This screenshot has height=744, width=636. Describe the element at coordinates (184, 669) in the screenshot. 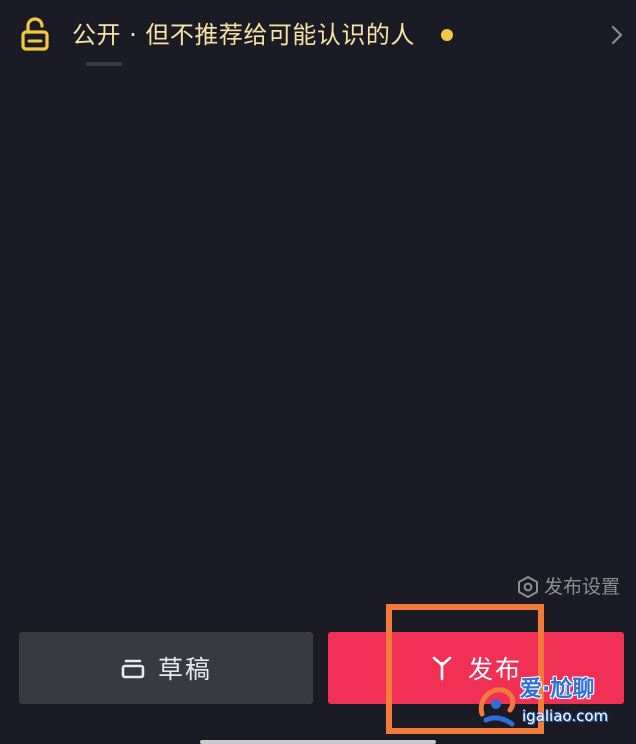

I see `draft-label: 草稿` at that location.